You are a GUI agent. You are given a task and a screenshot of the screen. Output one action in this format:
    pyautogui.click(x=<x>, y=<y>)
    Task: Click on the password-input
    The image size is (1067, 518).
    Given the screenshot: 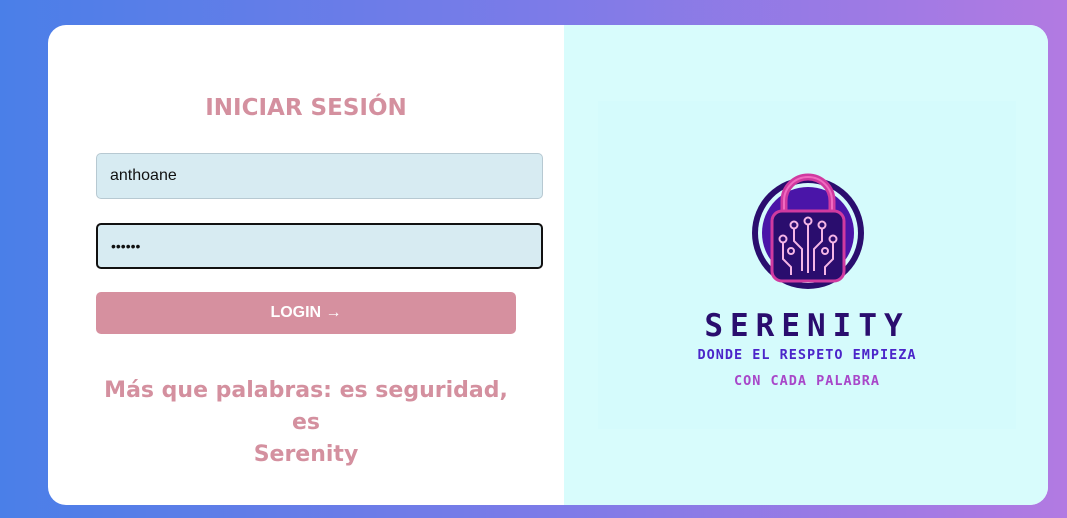 What is the action you would take?
    pyautogui.click(x=319, y=246)
    